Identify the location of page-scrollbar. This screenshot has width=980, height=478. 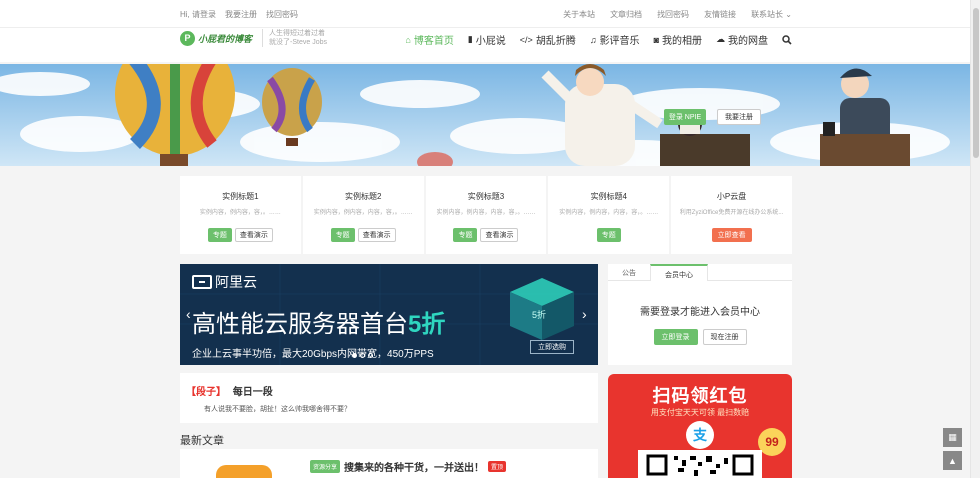
(975, 239).